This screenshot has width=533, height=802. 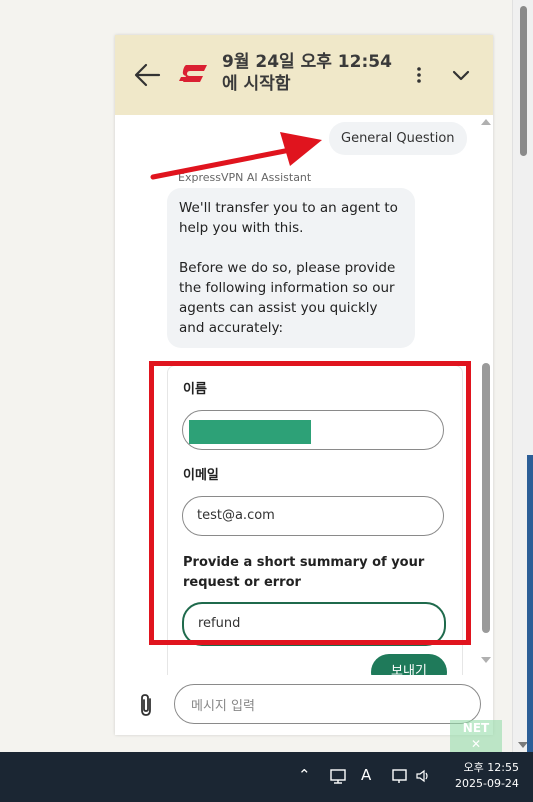 I want to click on attachment-icon, so click(x=146, y=705).